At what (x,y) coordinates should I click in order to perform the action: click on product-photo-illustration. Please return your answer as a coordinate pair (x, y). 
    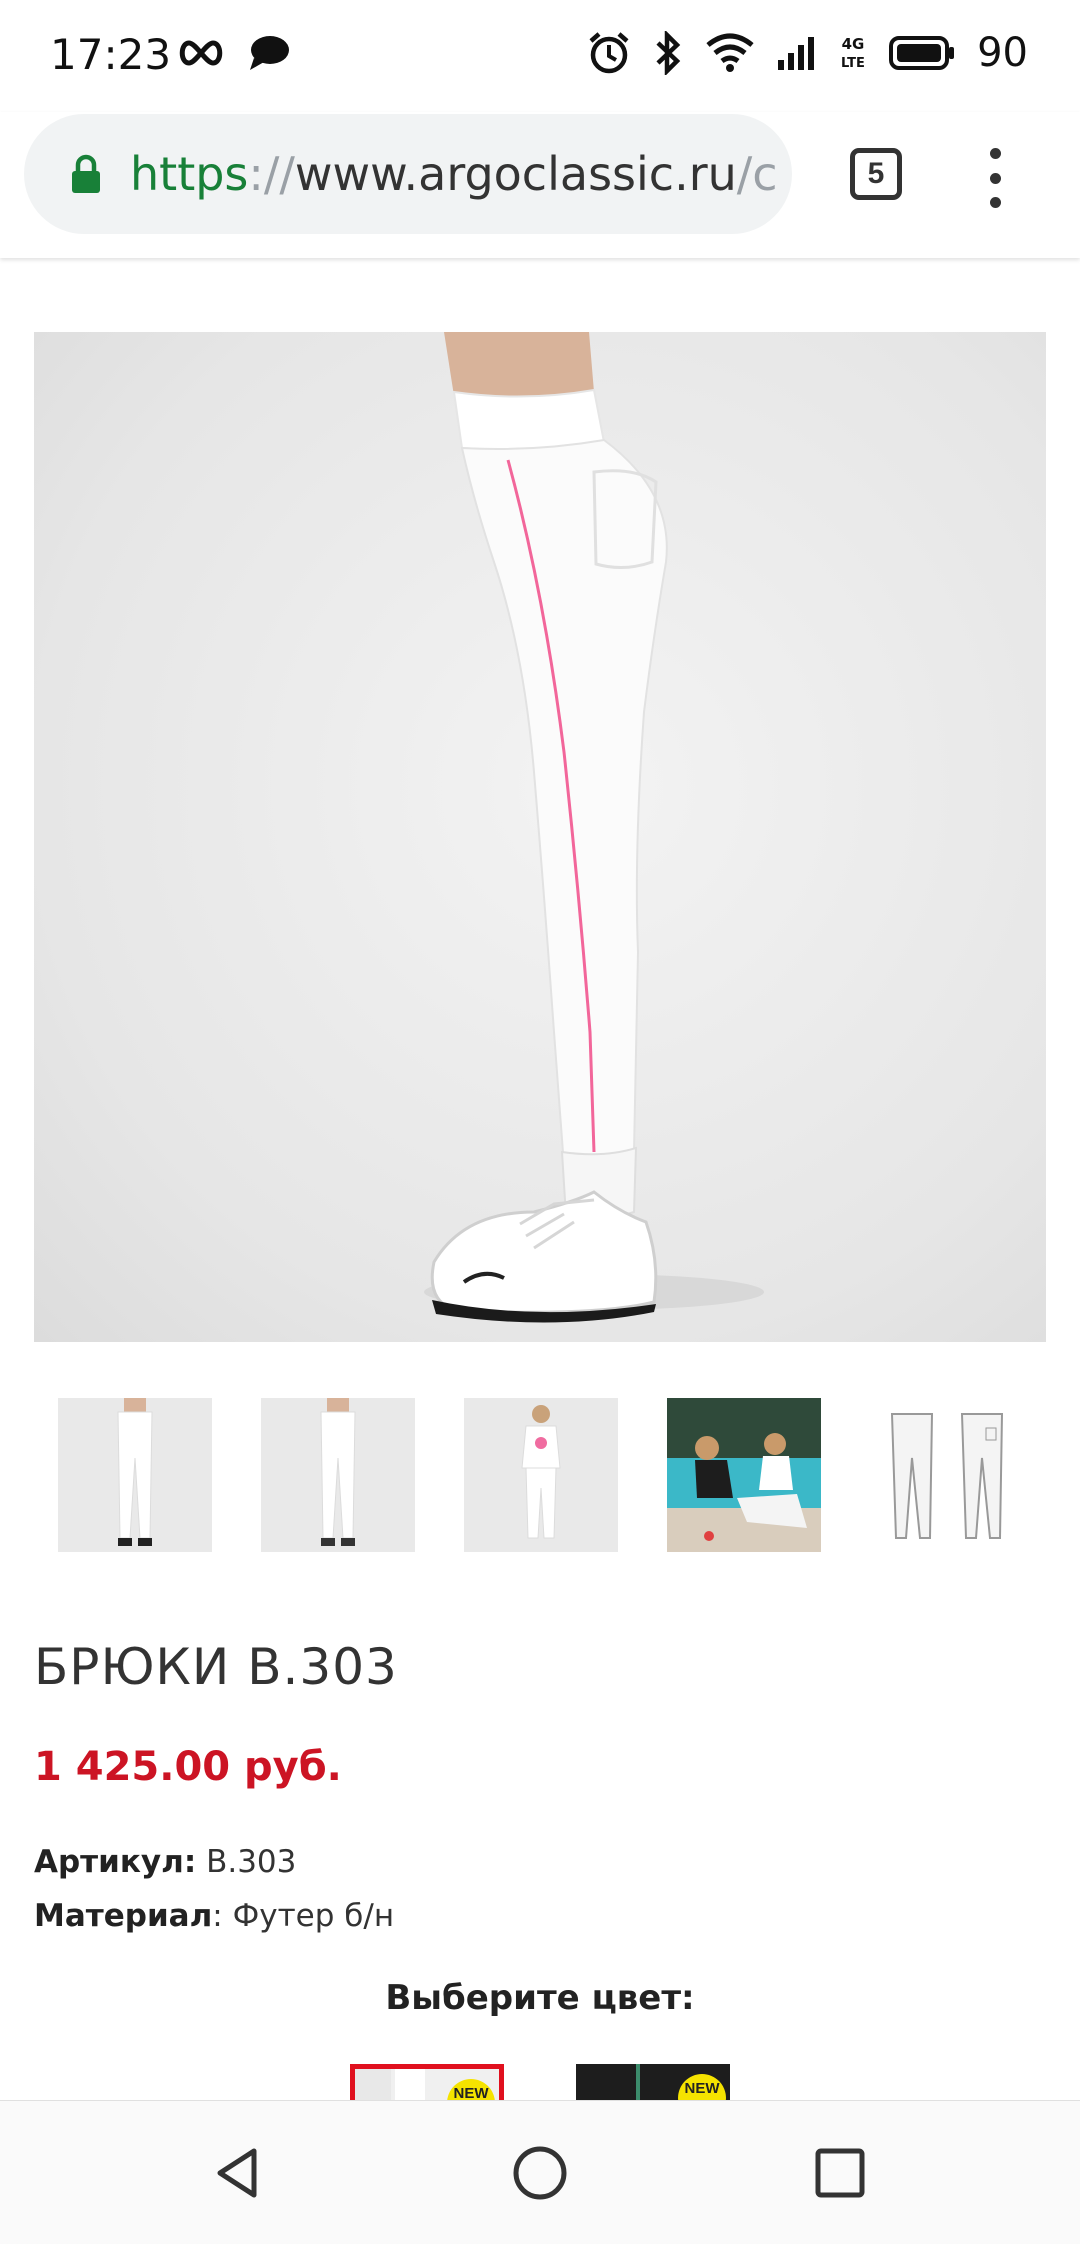
    Looking at the image, I should click on (594, 827).